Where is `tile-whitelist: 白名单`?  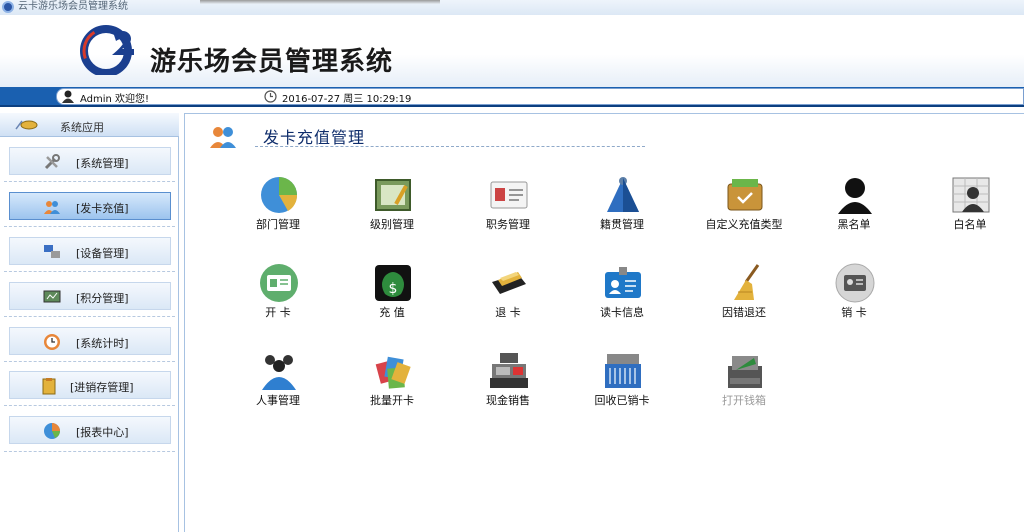 tile-whitelist: 白名单 is located at coordinates (969, 209).